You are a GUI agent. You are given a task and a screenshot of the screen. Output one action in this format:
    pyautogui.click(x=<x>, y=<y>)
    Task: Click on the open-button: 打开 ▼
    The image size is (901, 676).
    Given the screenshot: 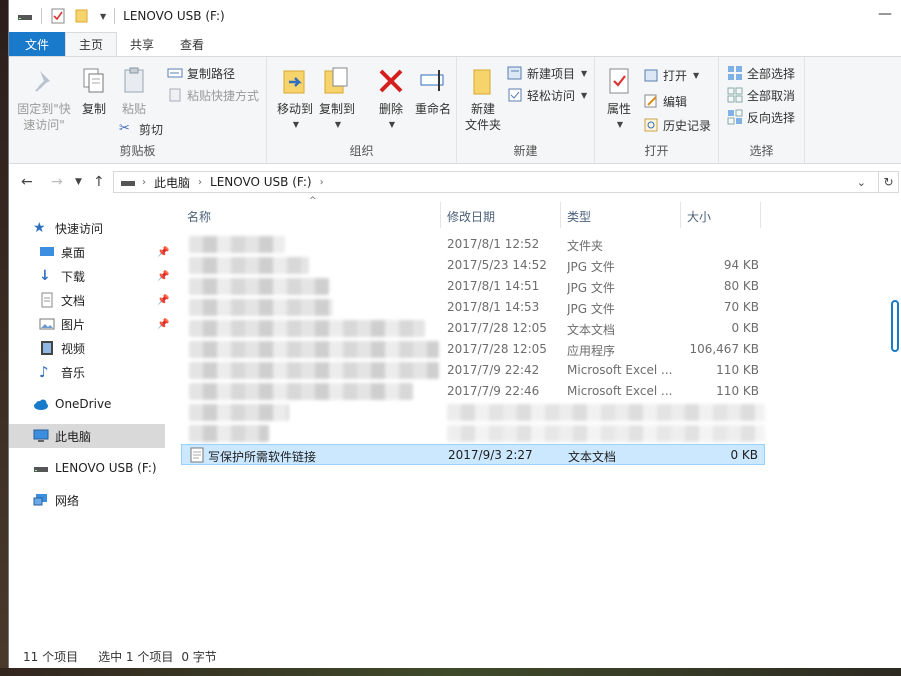 What is the action you would take?
    pyautogui.click(x=671, y=75)
    